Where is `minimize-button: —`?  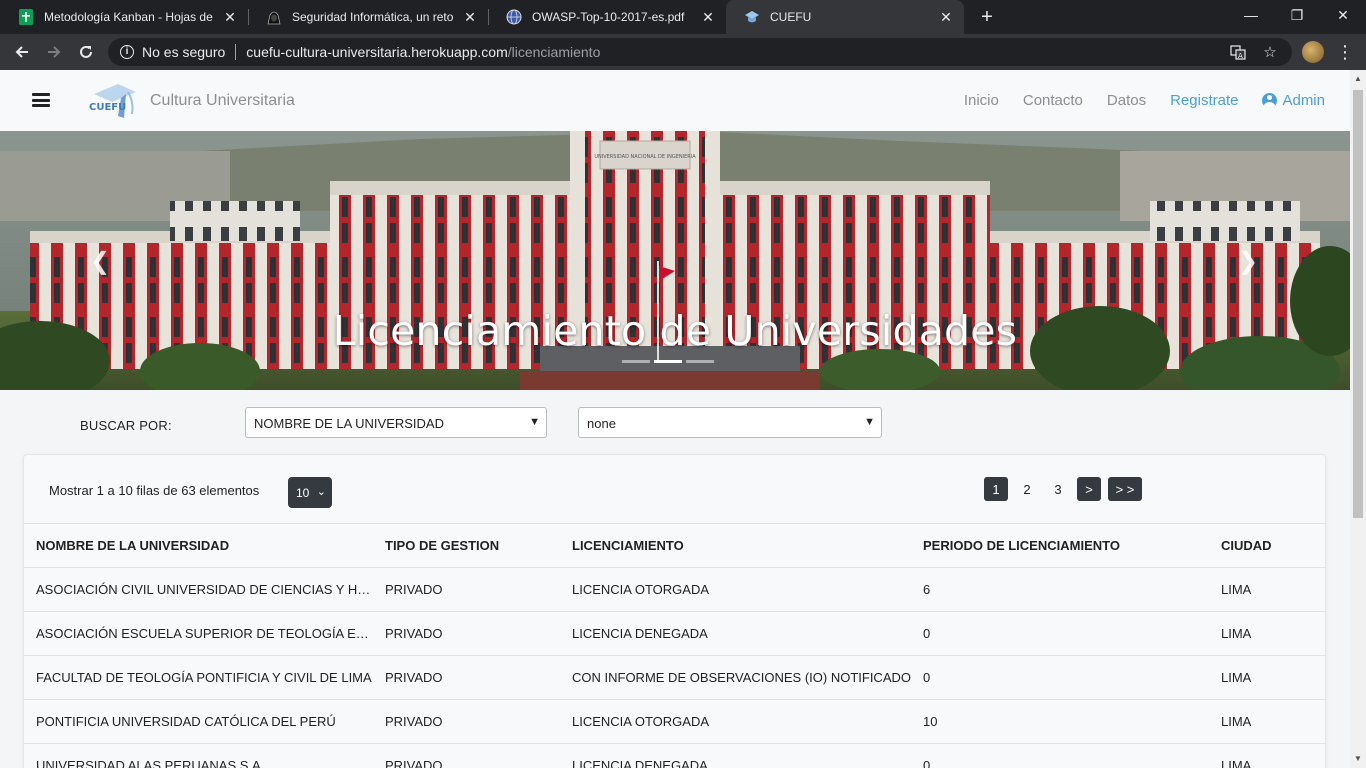 minimize-button: — is located at coordinates (1251, 15).